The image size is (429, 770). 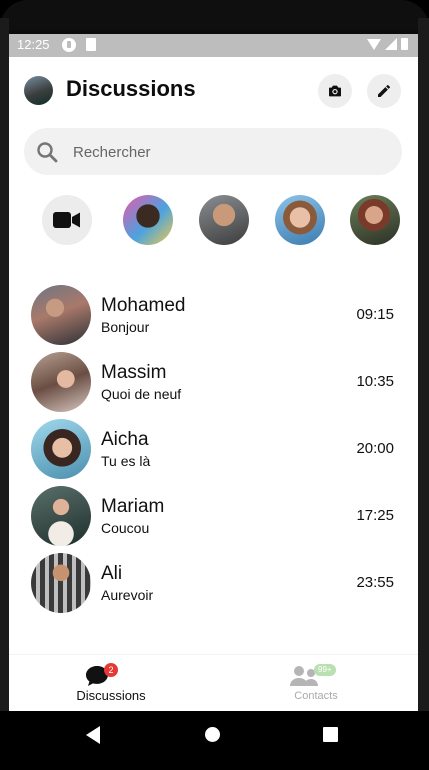 I want to click on conversation-row: Ali Aurevoir 23:55, so click(x=213, y=582).